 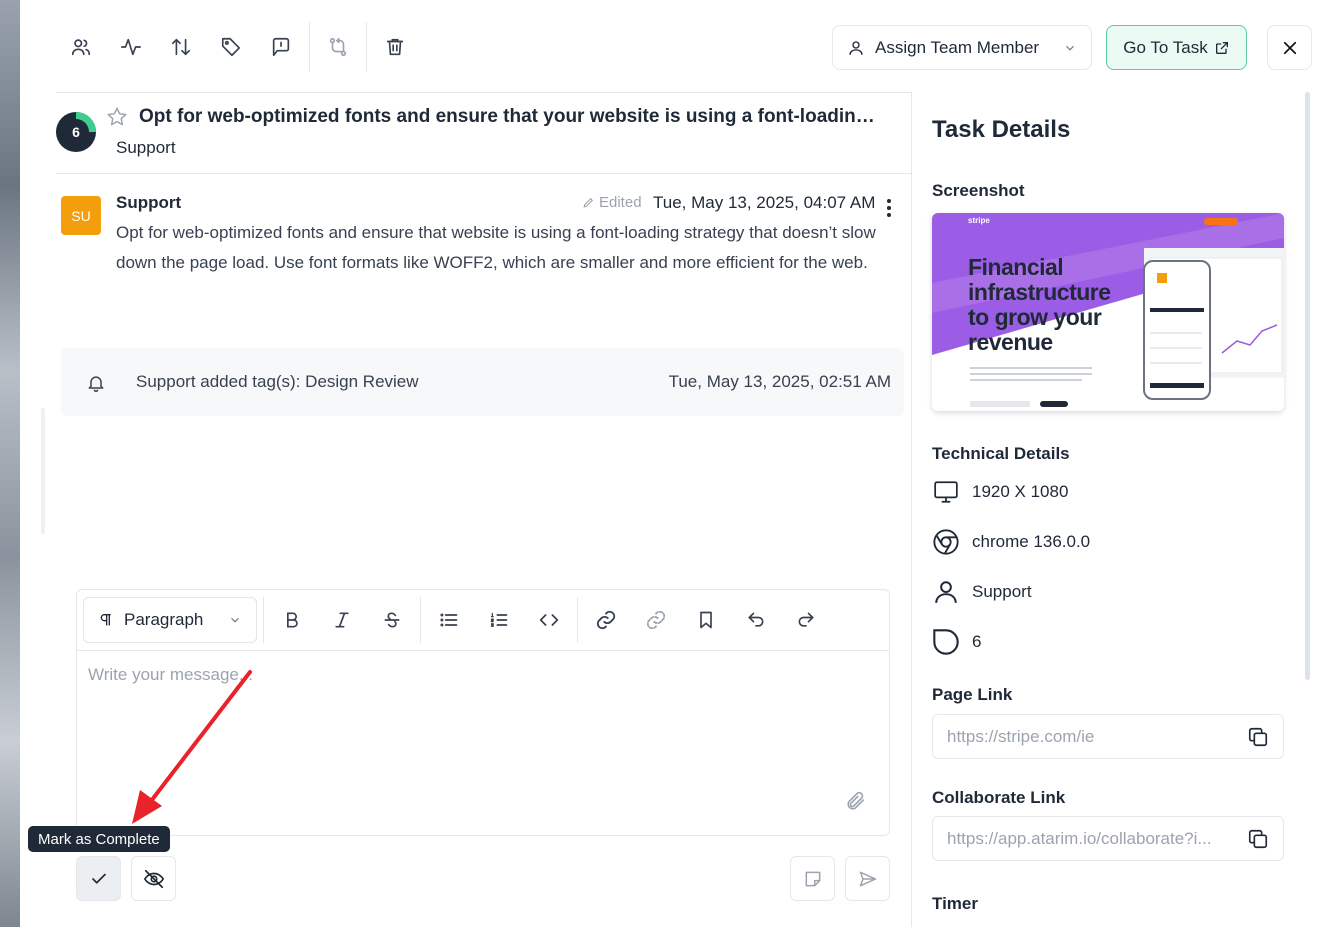 I want to click on monitor-icon, so click(x=946, y=492).